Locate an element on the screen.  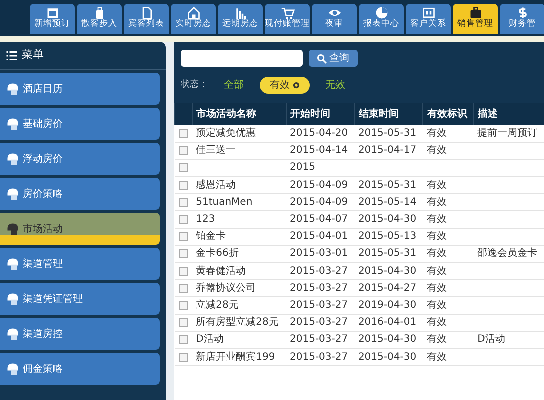
table-cell: 新店开业酬宾199 is located at coordinates (236, 357).